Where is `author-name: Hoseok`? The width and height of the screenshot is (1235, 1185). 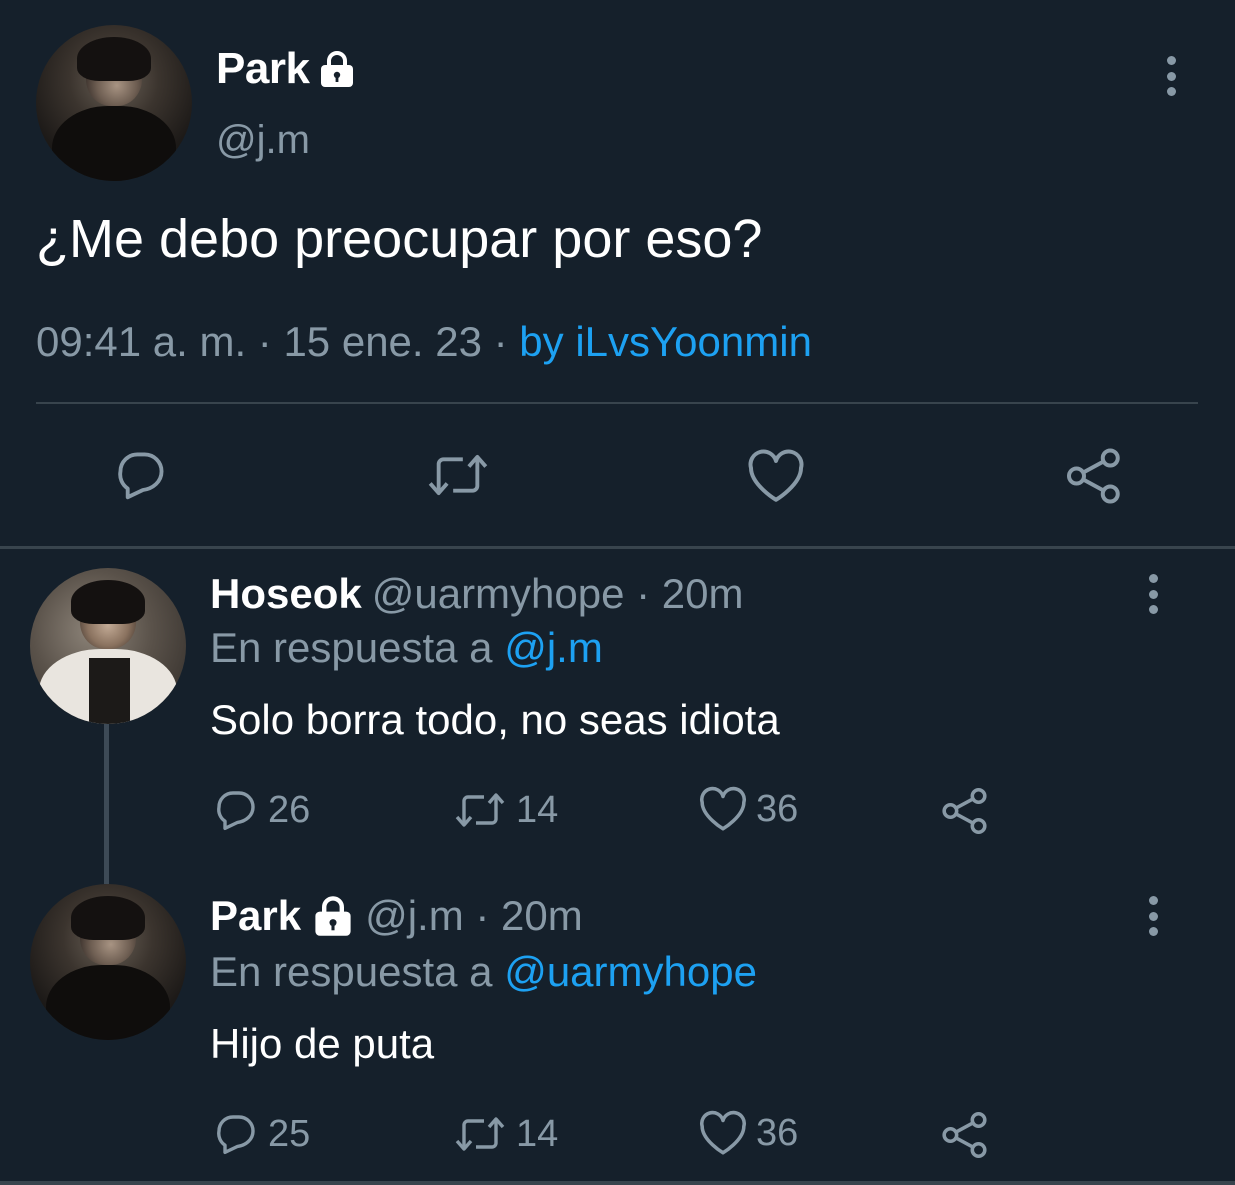 author-name: Hoseok is located at coordinates (286, 594).